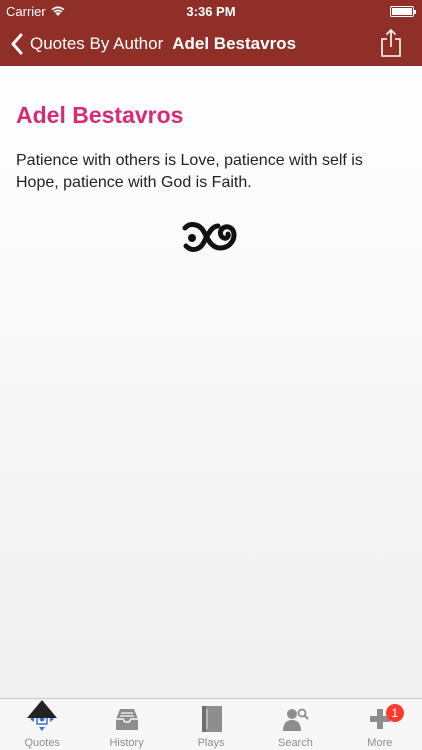 Image resolution: width=422 pixels, height=750 pixels. I want to click on chevron-left-icon, so click(17, 44).